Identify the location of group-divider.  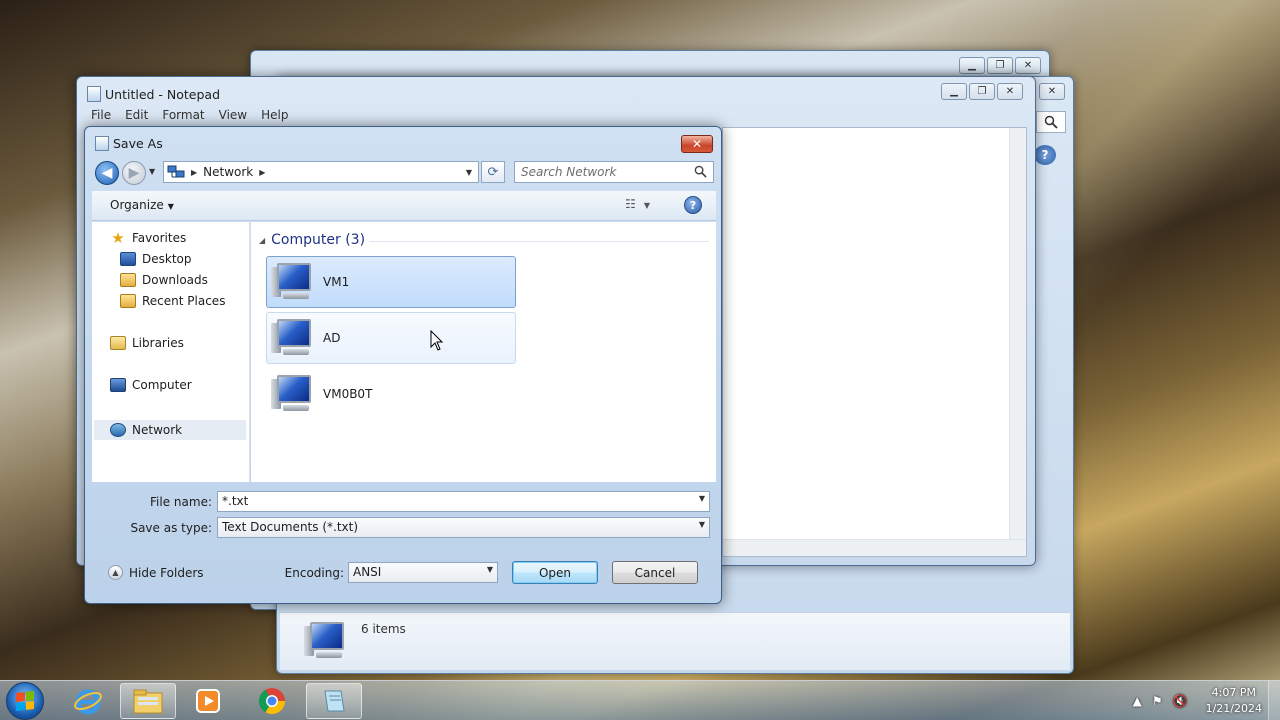
(539, 241).